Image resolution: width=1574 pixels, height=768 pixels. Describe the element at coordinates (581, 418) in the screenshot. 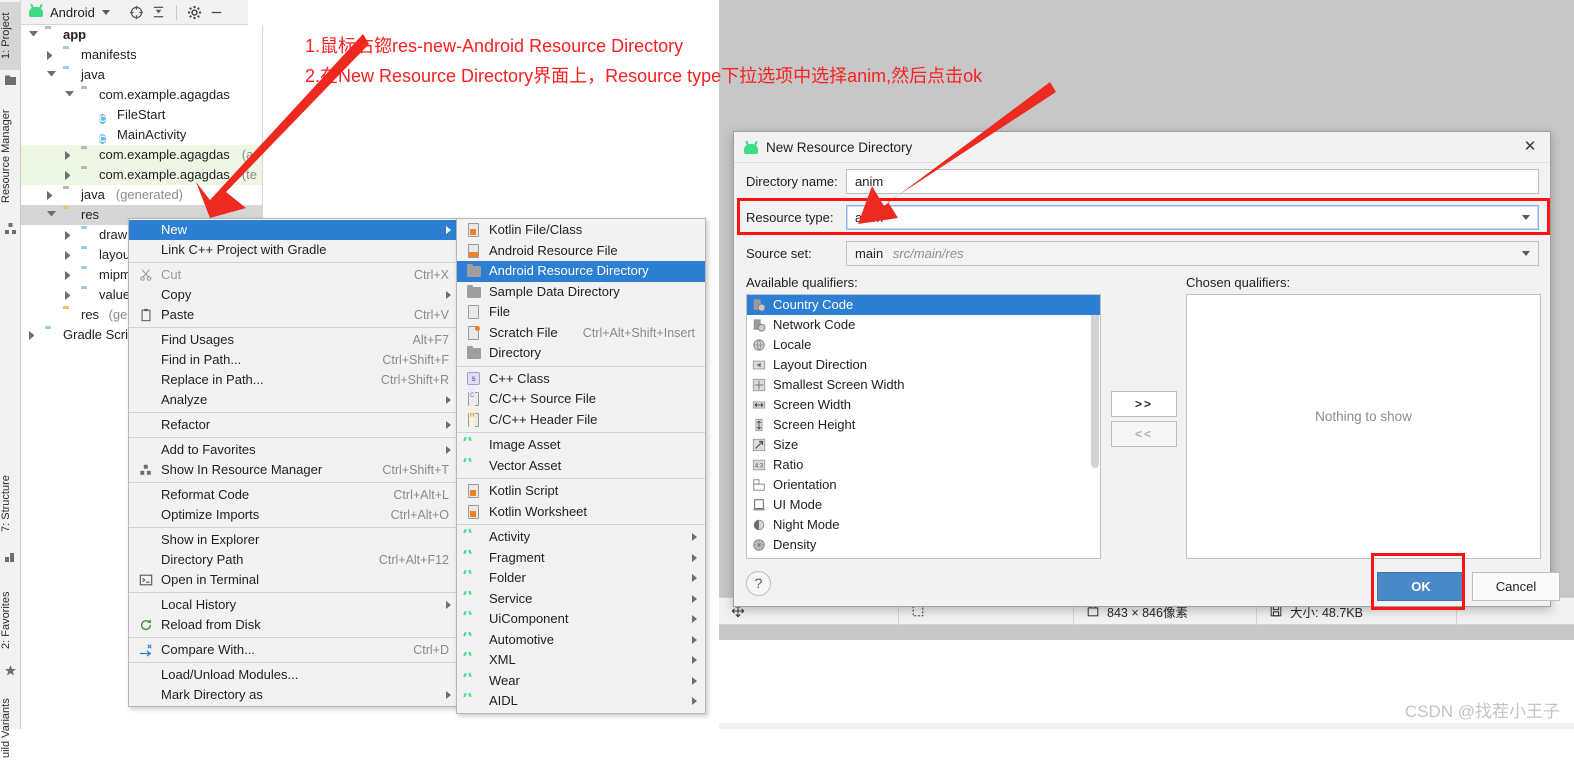

I see `menu-item-c-c-header-file: C/C++ Header File` at that location.